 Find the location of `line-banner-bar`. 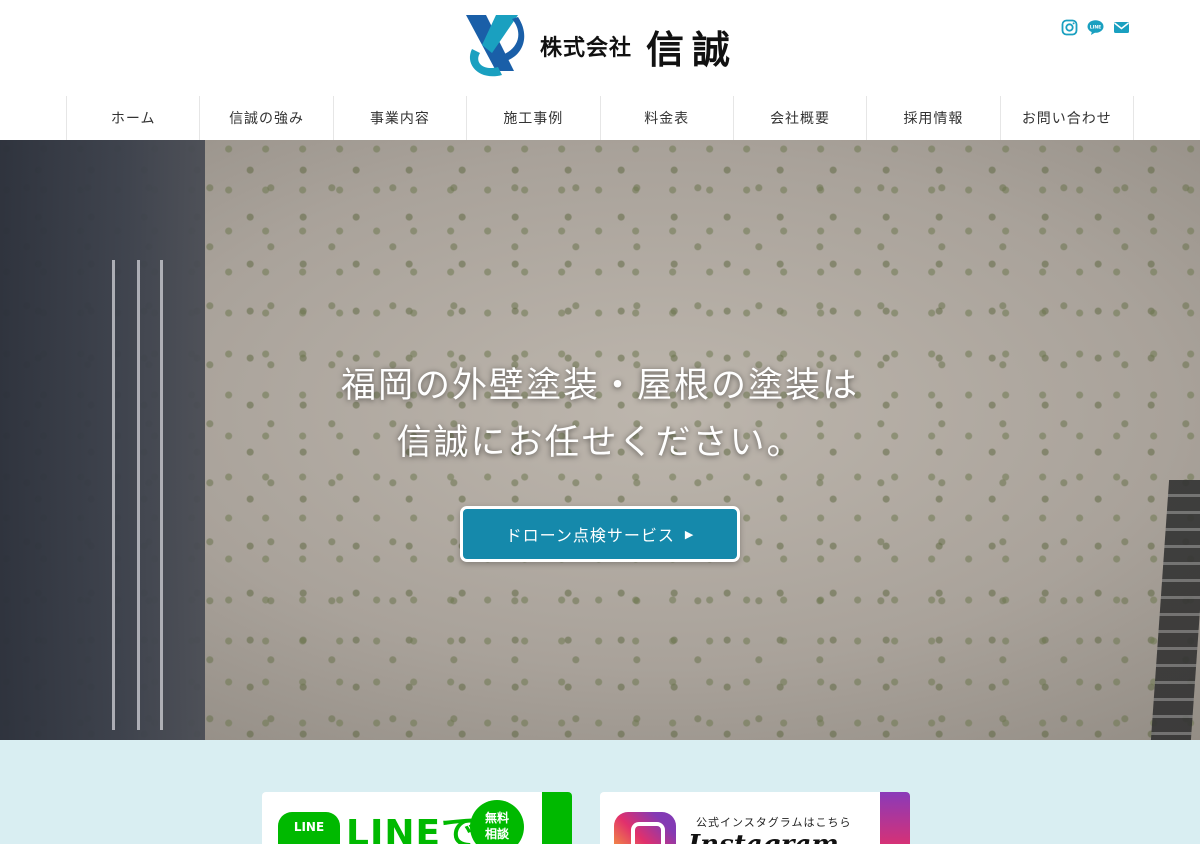

line-banner-bar is located at coordinates (557, 818).